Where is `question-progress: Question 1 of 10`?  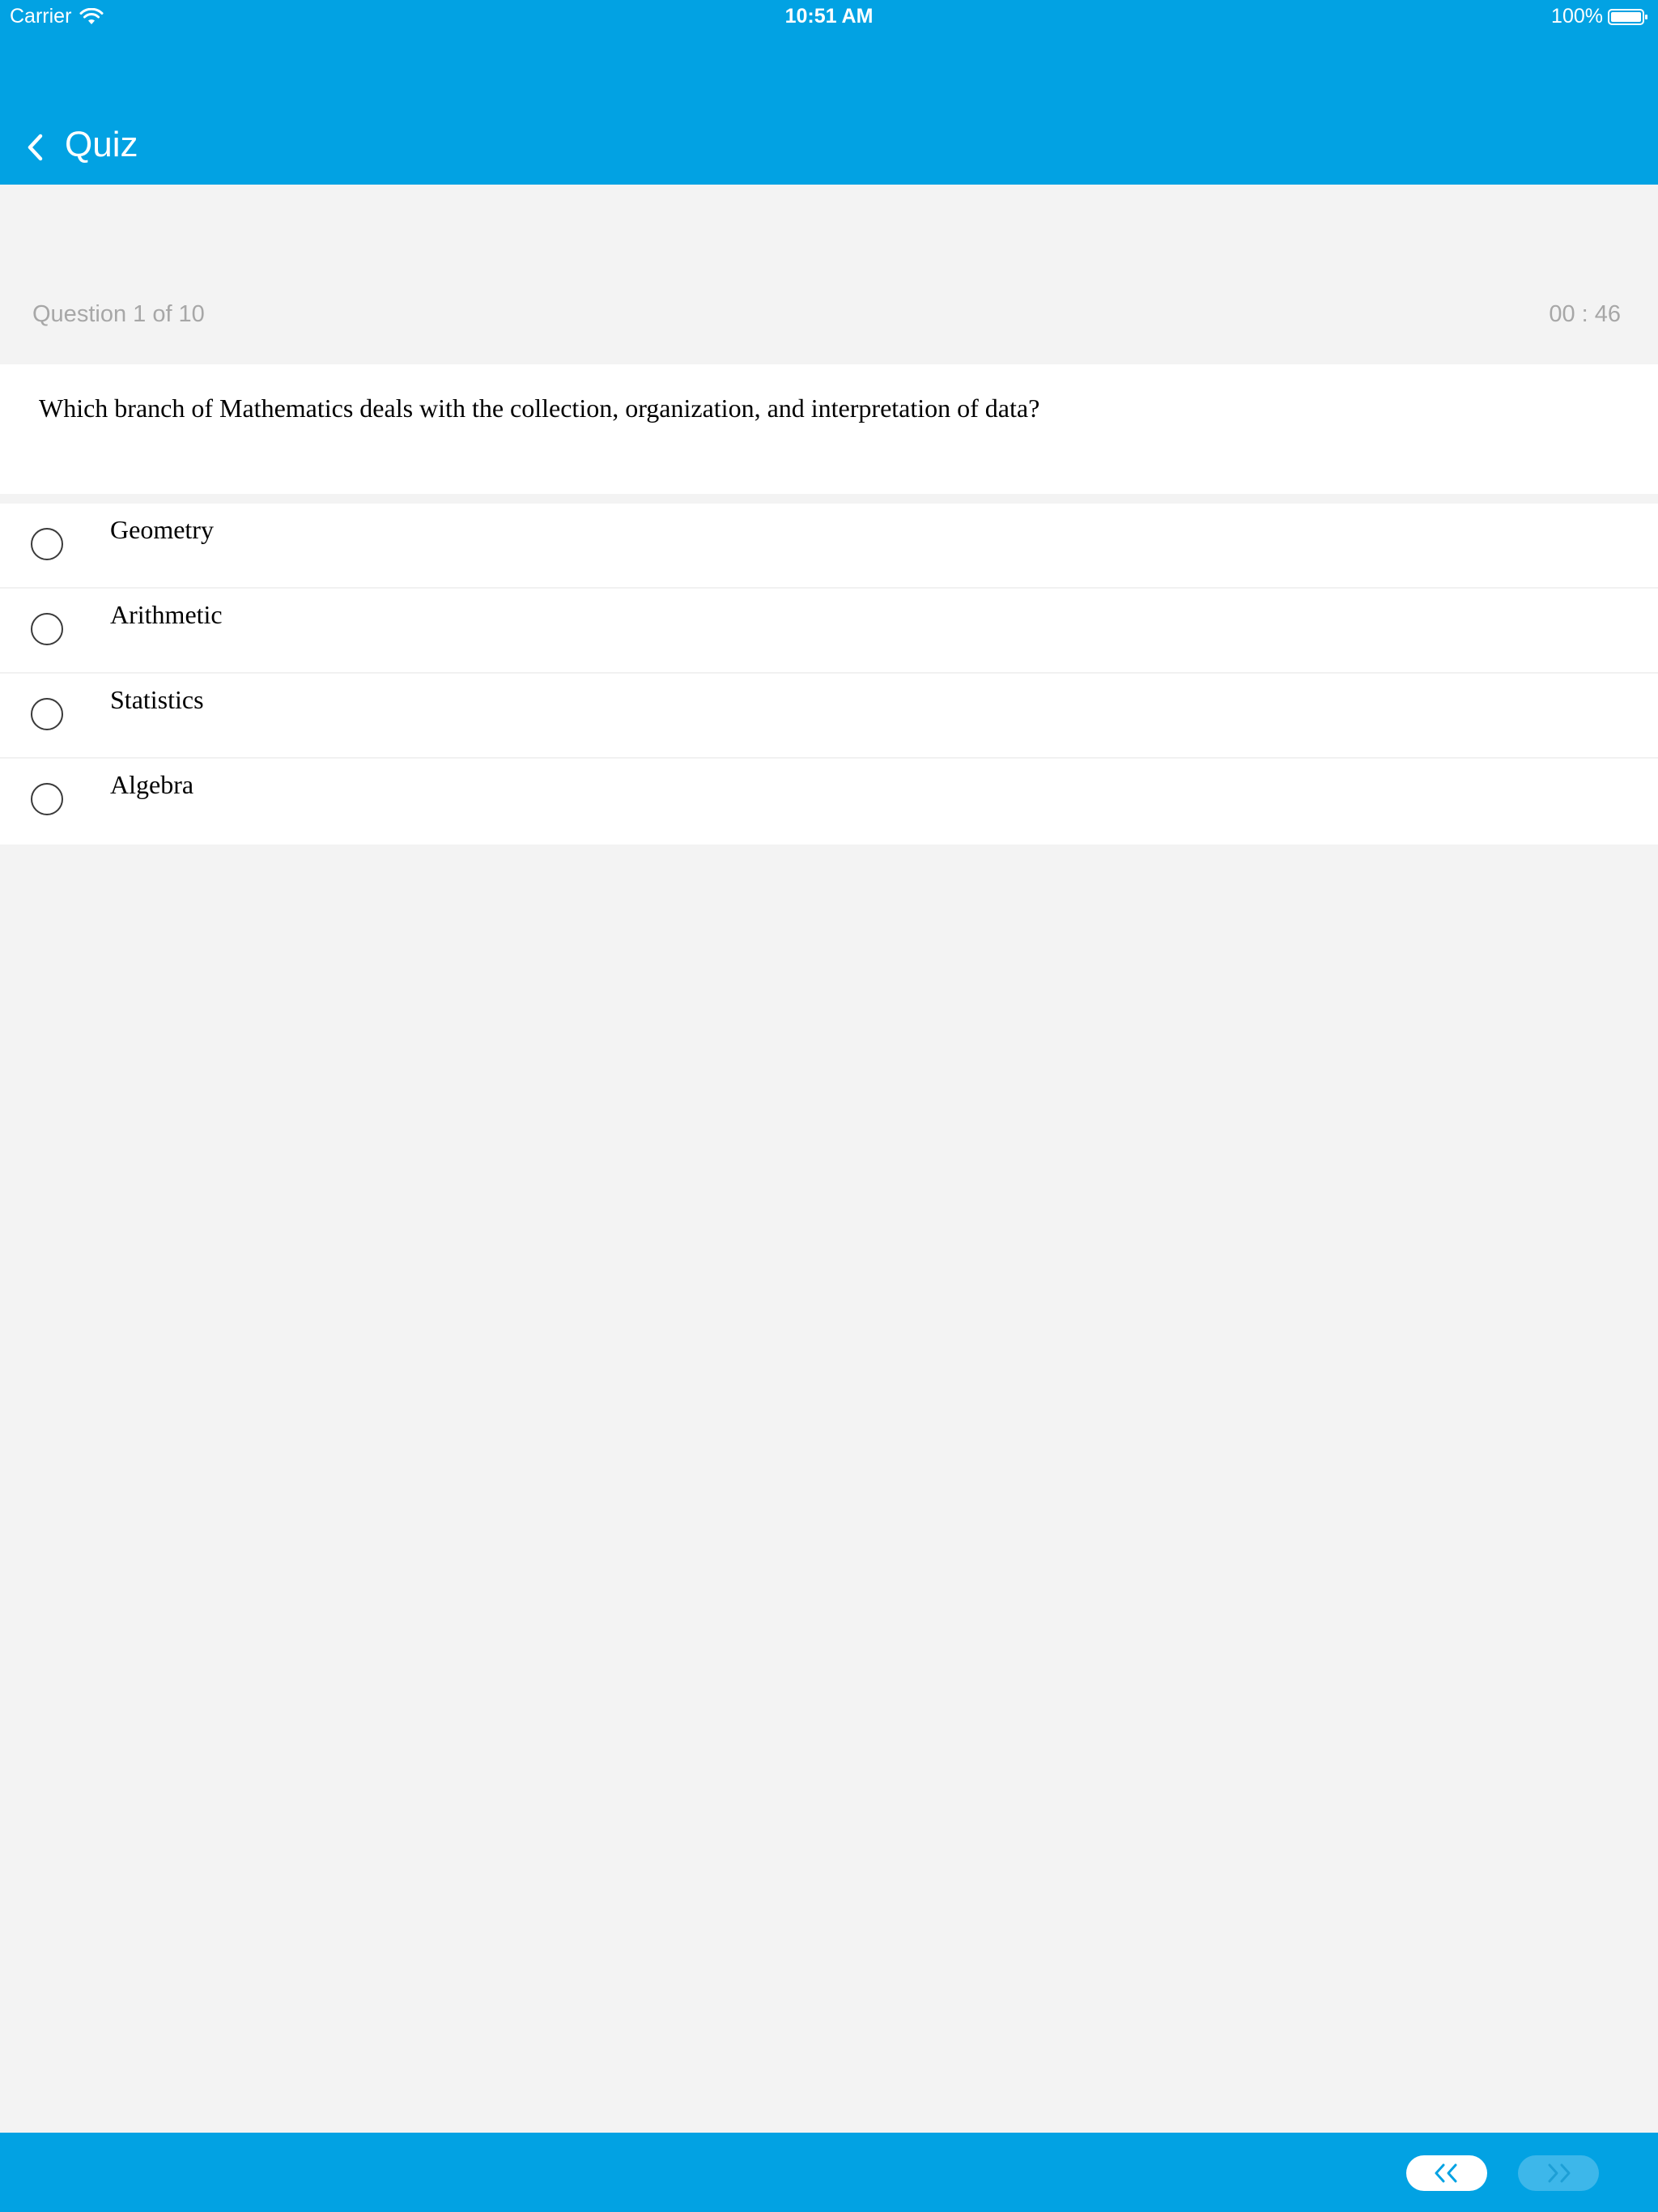 question-progress: Question 1 of 10 is located at coordinates (118, 314).